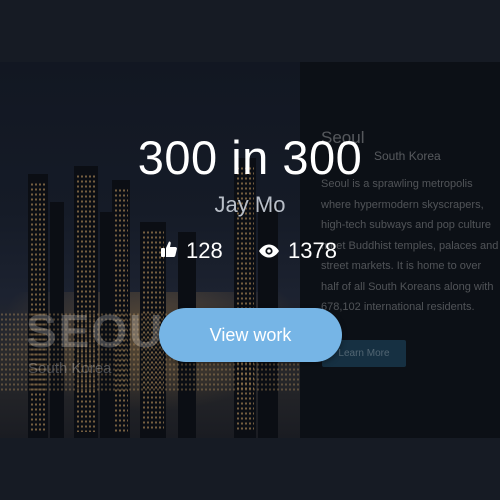 This screenshot has height=500, width=500. What do you see at coordinates (169, 251) in the screenshot?
I see `thumbs-up-icon` at bounding box center [169, 251].